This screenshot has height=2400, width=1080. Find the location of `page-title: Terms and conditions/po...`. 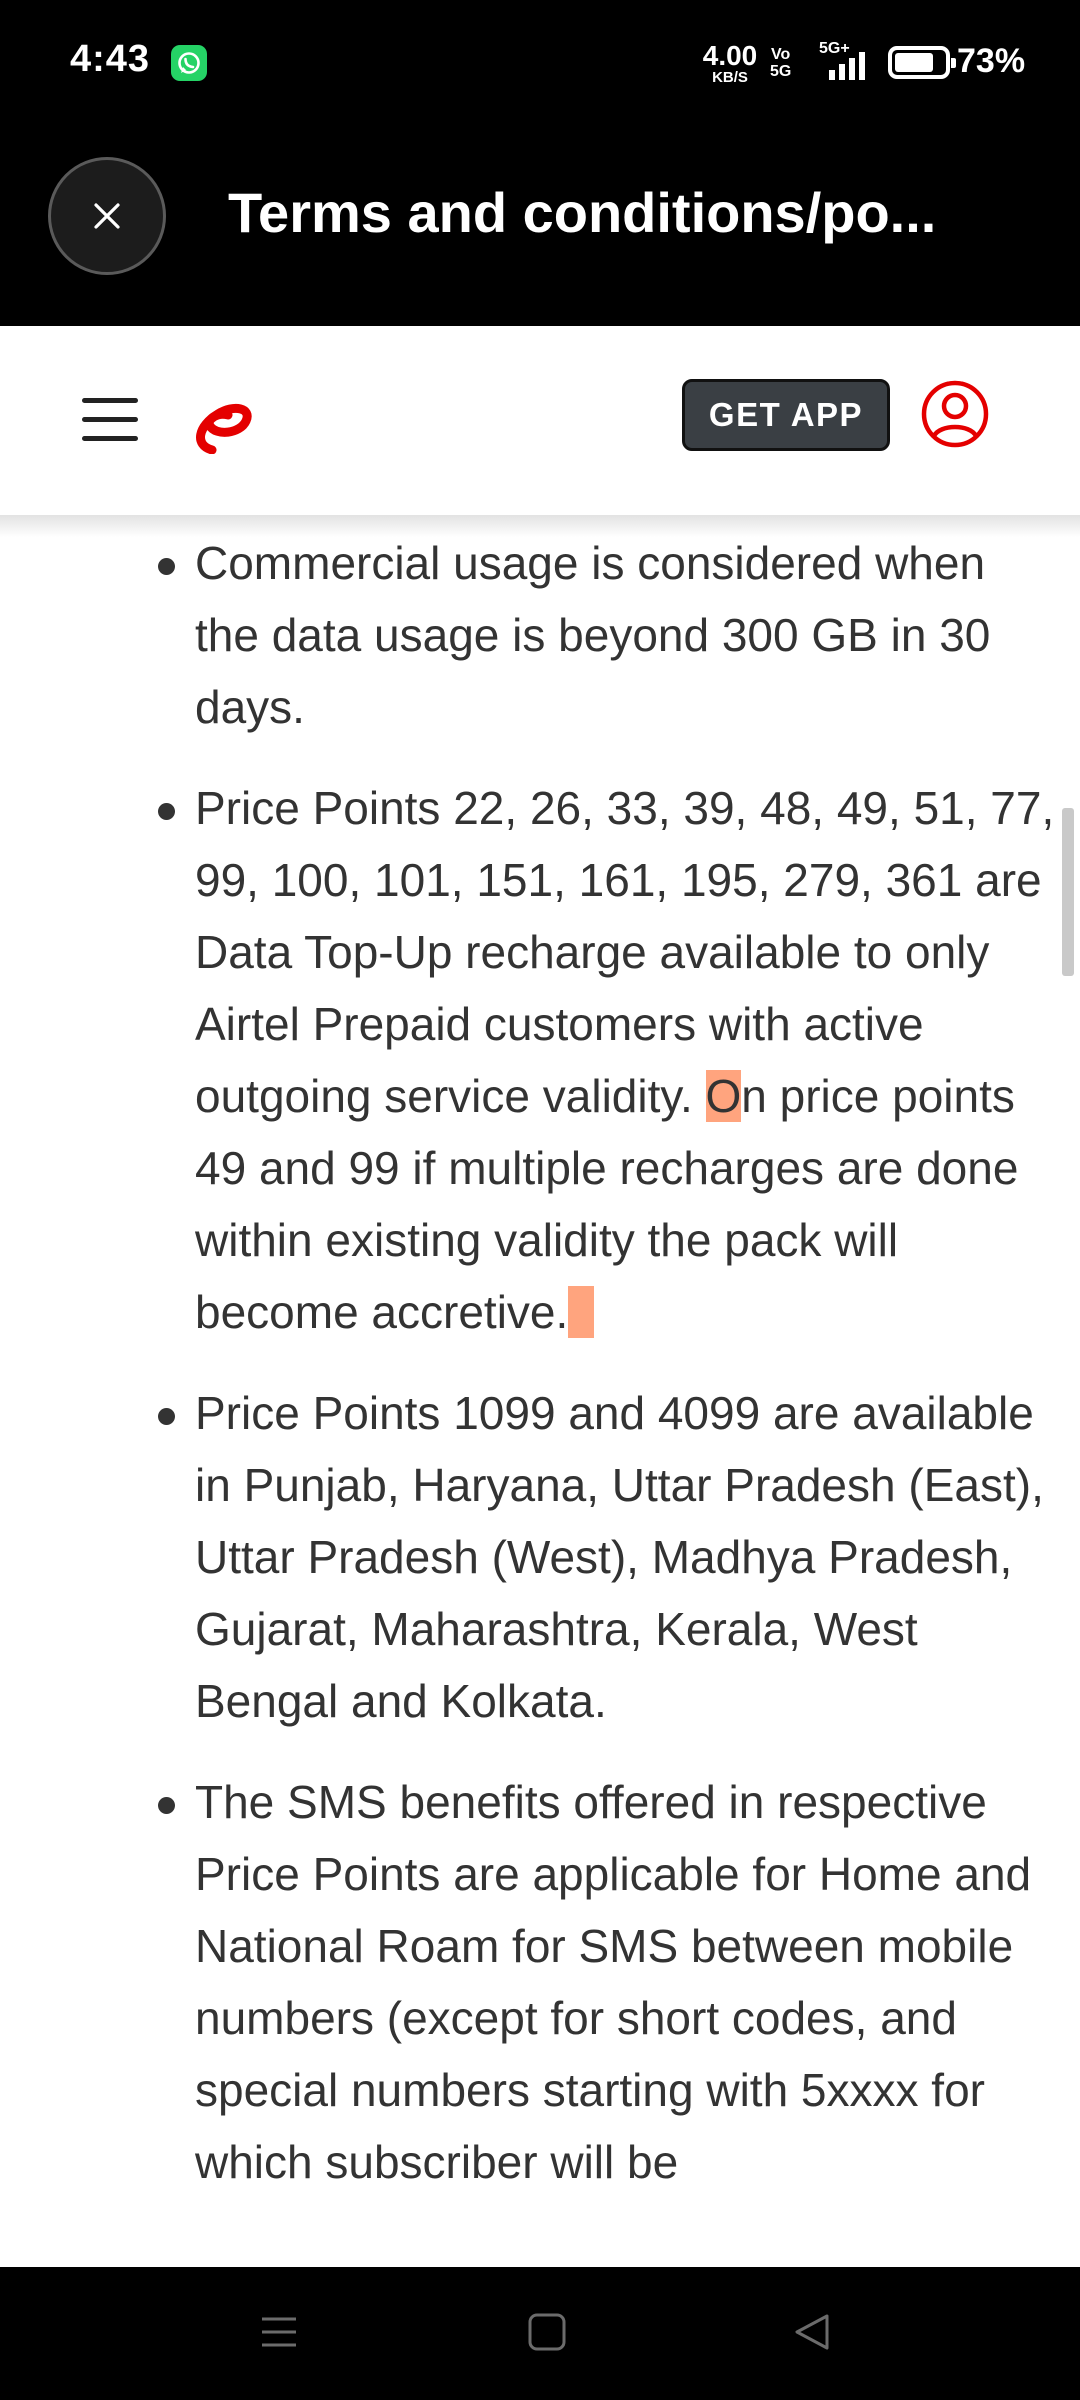

page-title: Terms and conditions/po... is located at coordinates (582, 212).